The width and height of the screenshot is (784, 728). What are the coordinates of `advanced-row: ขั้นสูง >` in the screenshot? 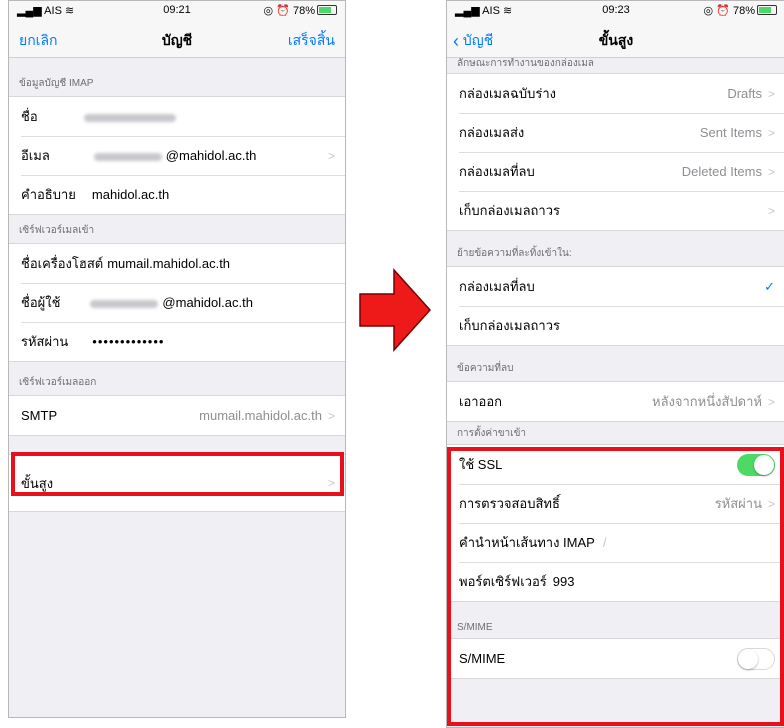 It's located at (177, 483).